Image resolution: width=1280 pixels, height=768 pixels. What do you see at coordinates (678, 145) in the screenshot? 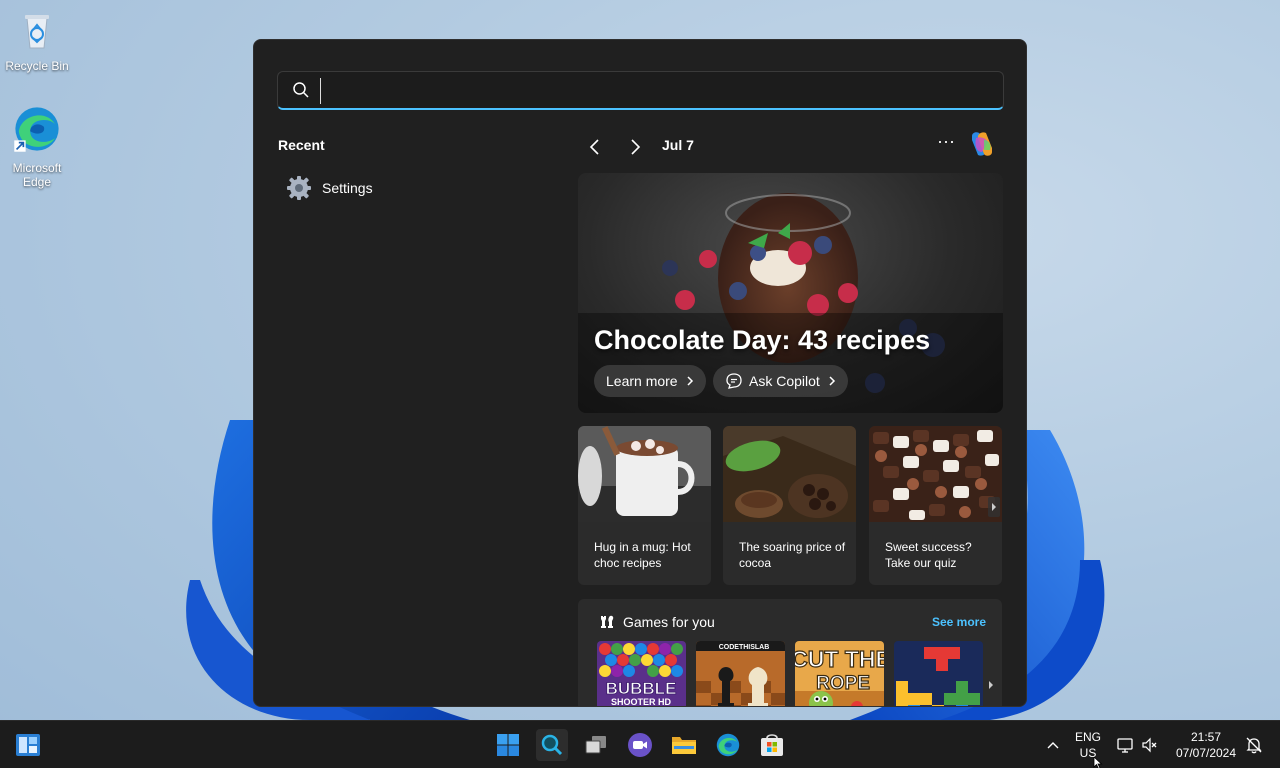
I see `feed-date: Jul 7` at bounding box center [678, 145].